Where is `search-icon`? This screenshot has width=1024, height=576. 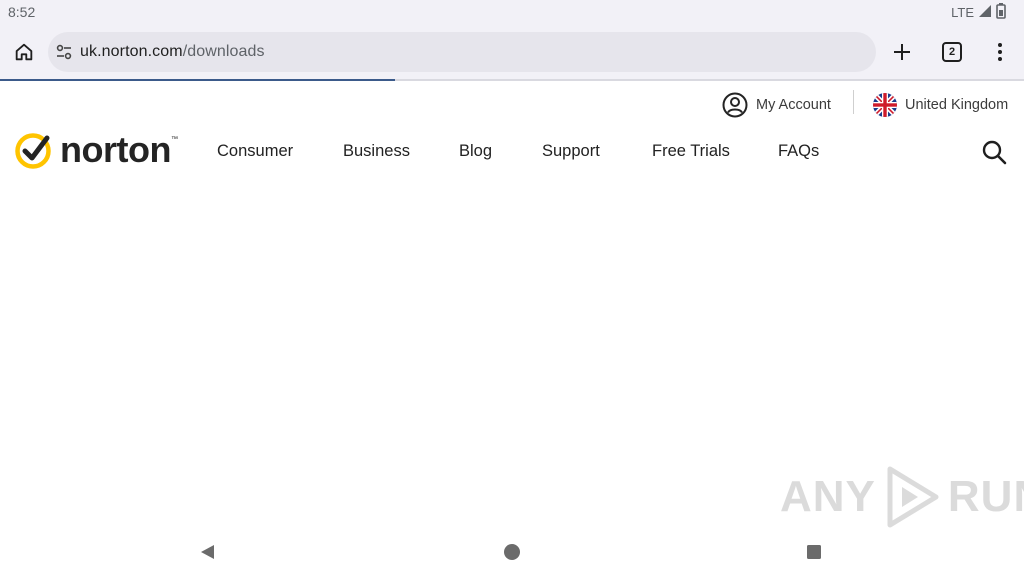 search-icon is located at coordinates (994, 152).